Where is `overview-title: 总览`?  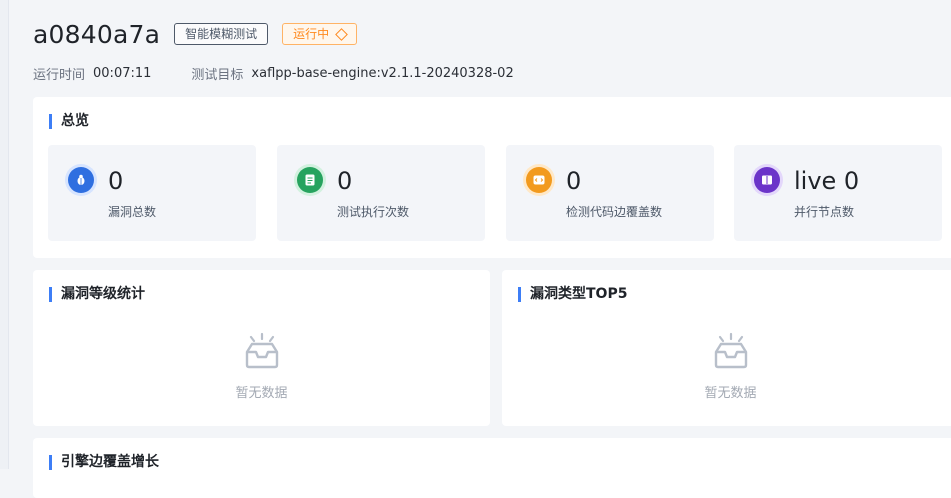 overview-title: 总览 is located at coordinates (69, 121).